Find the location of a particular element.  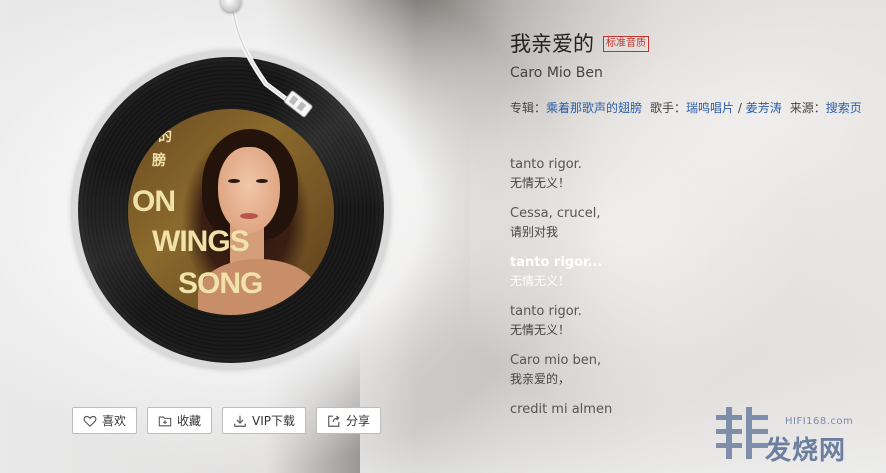

watermark-name: 发烧网 is located at coordinates (806, 451).